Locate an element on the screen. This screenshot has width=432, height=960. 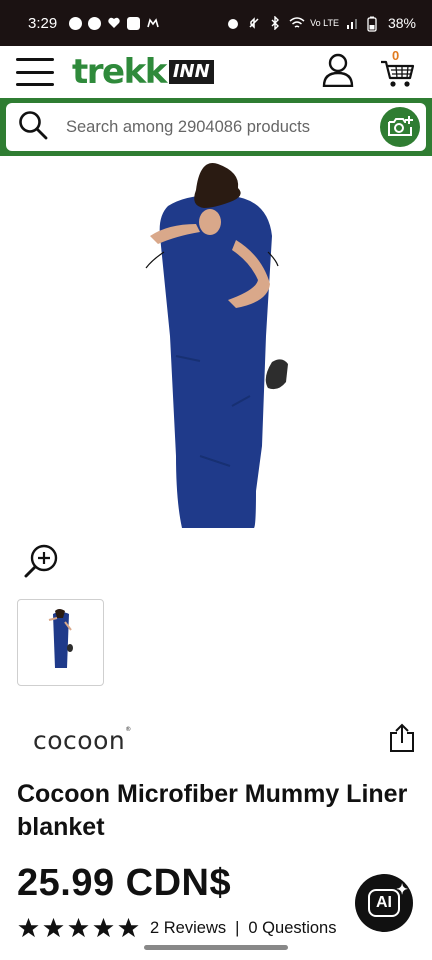
camera-search-icon is located at coordinates (400, 127).